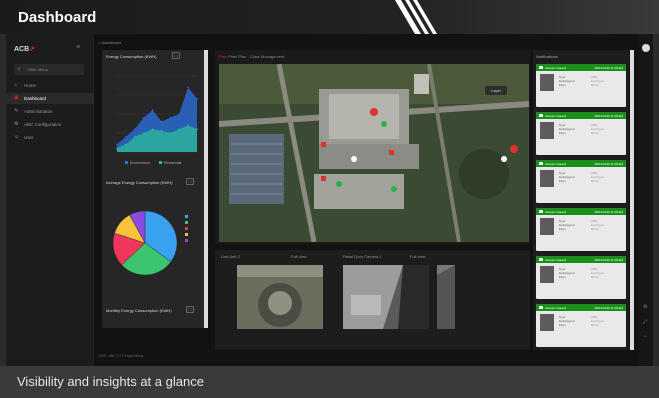 This screenshot has height=398, width=659. Describe the element at coordinates (645, 322) in the screenshot. I see `fullscreen-icon: ⤢` at that location.